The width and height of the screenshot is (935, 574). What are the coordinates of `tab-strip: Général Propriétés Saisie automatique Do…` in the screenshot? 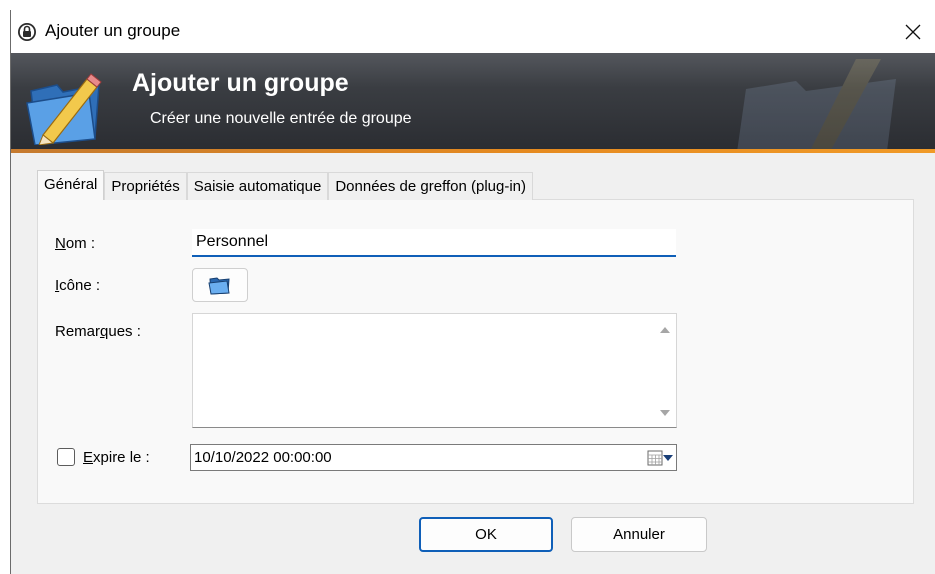 It's located at (285, 185).